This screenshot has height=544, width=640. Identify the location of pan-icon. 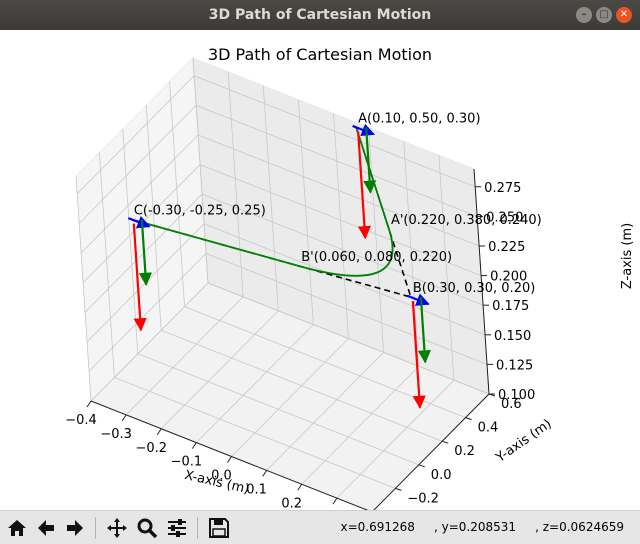
(117, 528).